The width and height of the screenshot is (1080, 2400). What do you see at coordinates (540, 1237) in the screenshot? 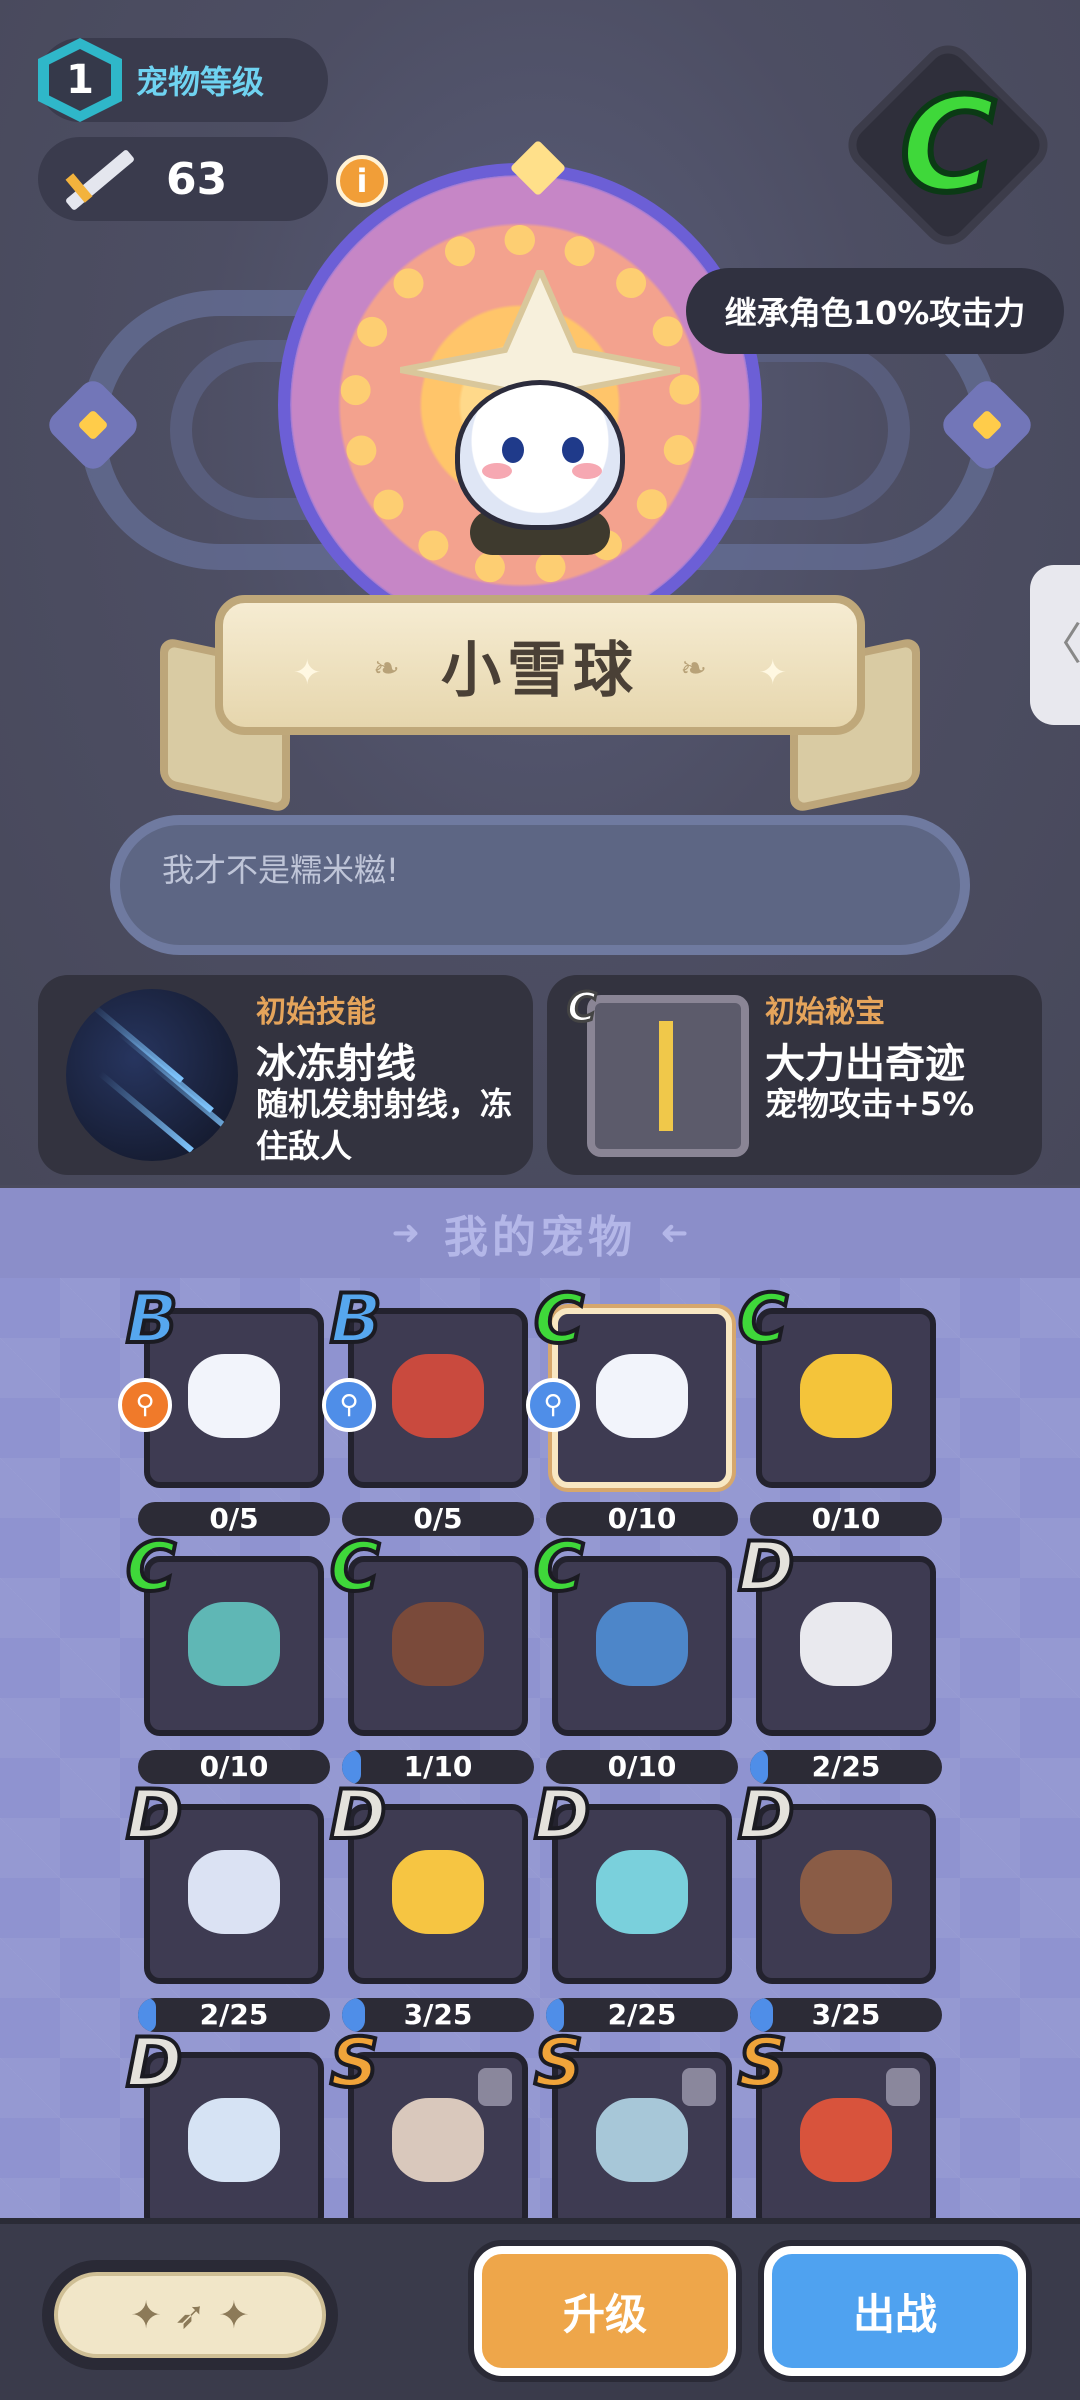
I see `my-pets-title: 我的宠物` at bounding box center [540, 1237].